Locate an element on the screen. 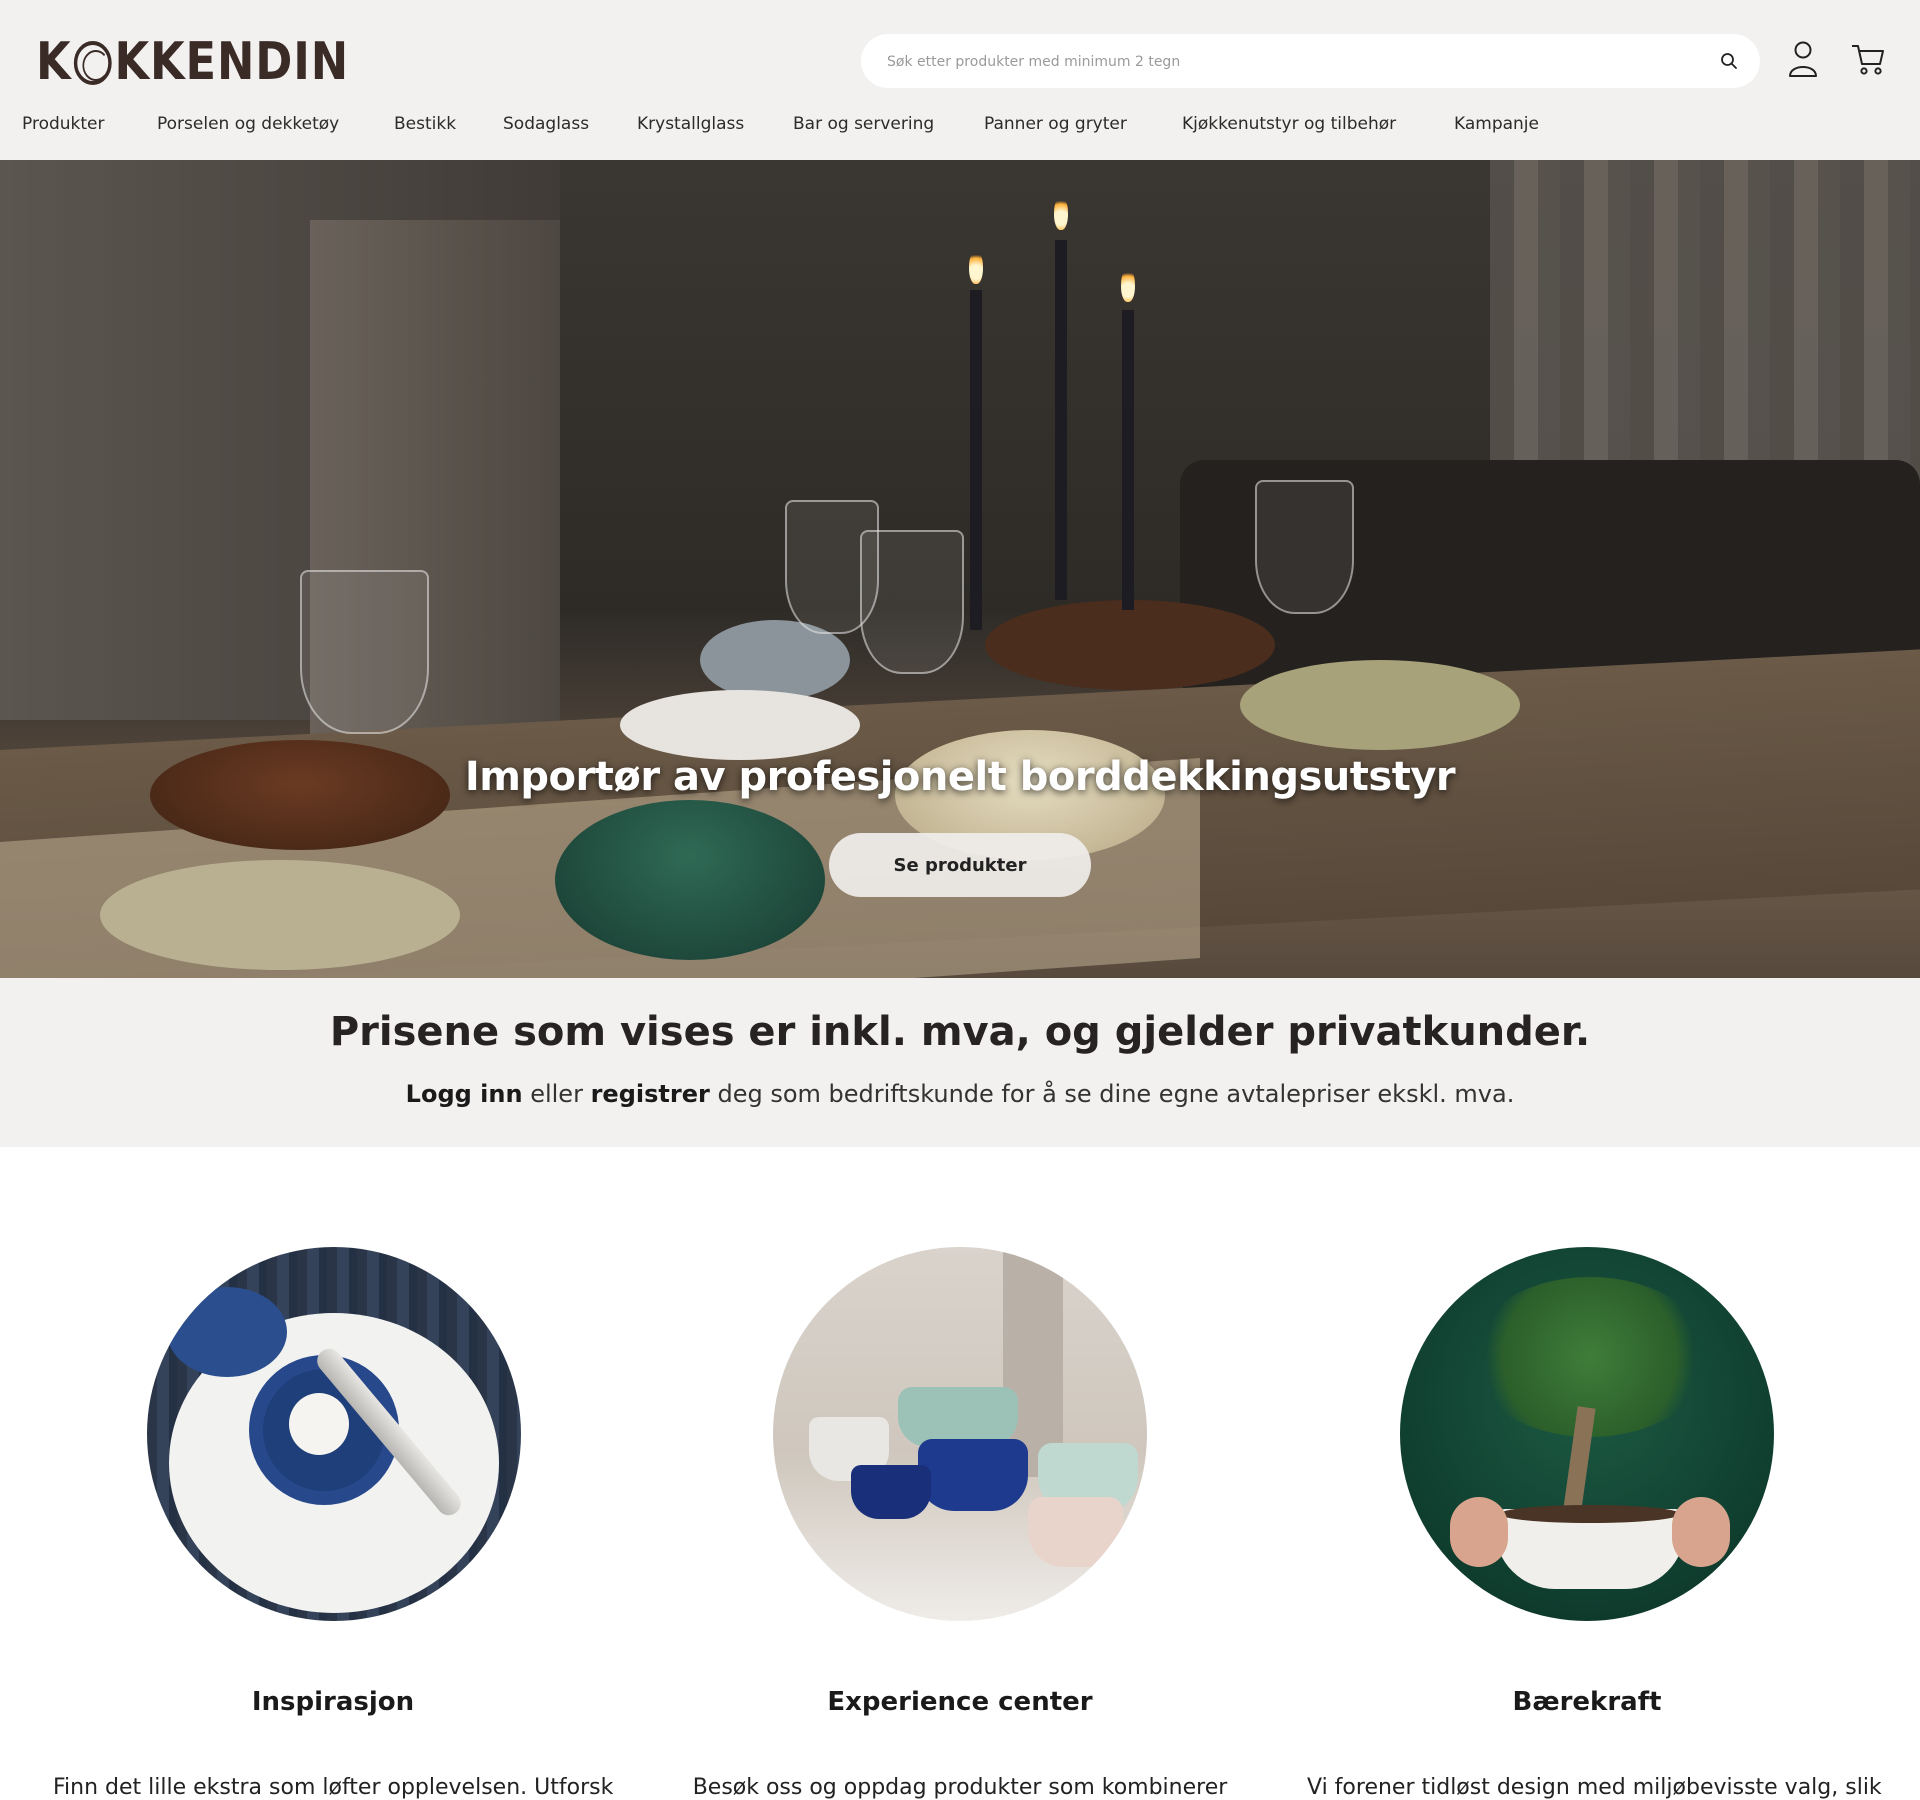 This screenshot has width=1920, height=1800. nav-item-sodaglass: Sodaglass is located at coordinates (546, 124).